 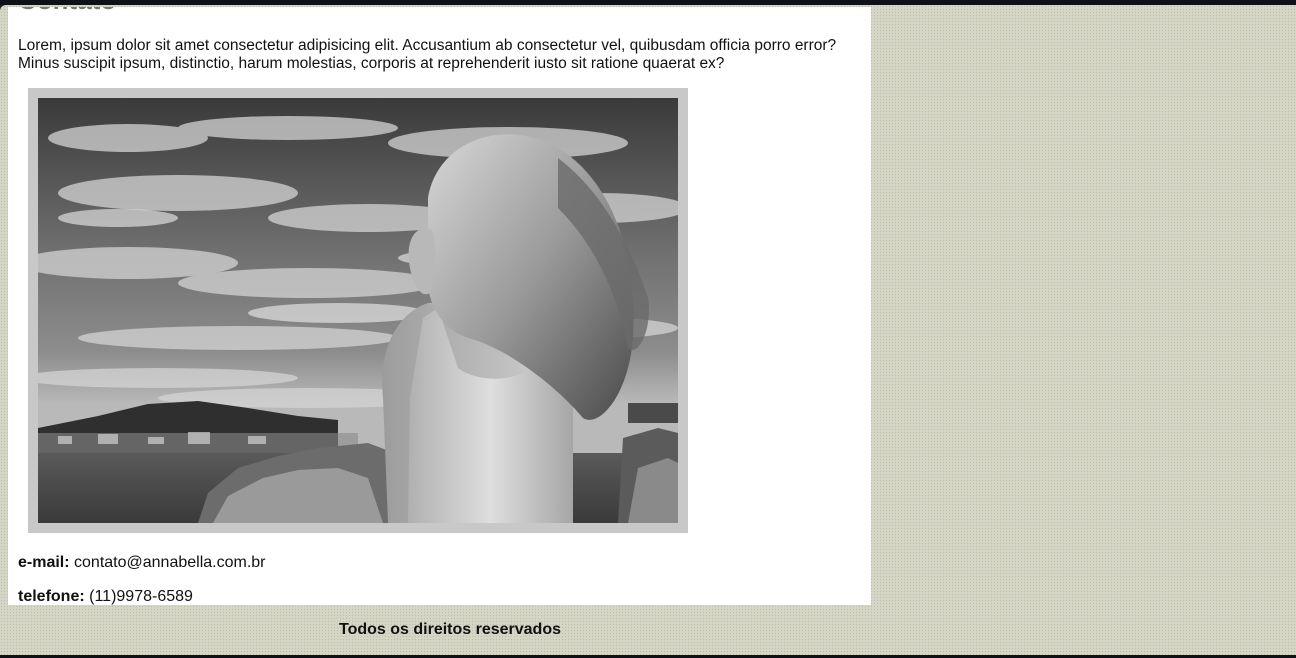 What do you see at coordinates (51, 596) in the screenshot?
I see `phone-label: telefone:` at bounding box center [51, 596].